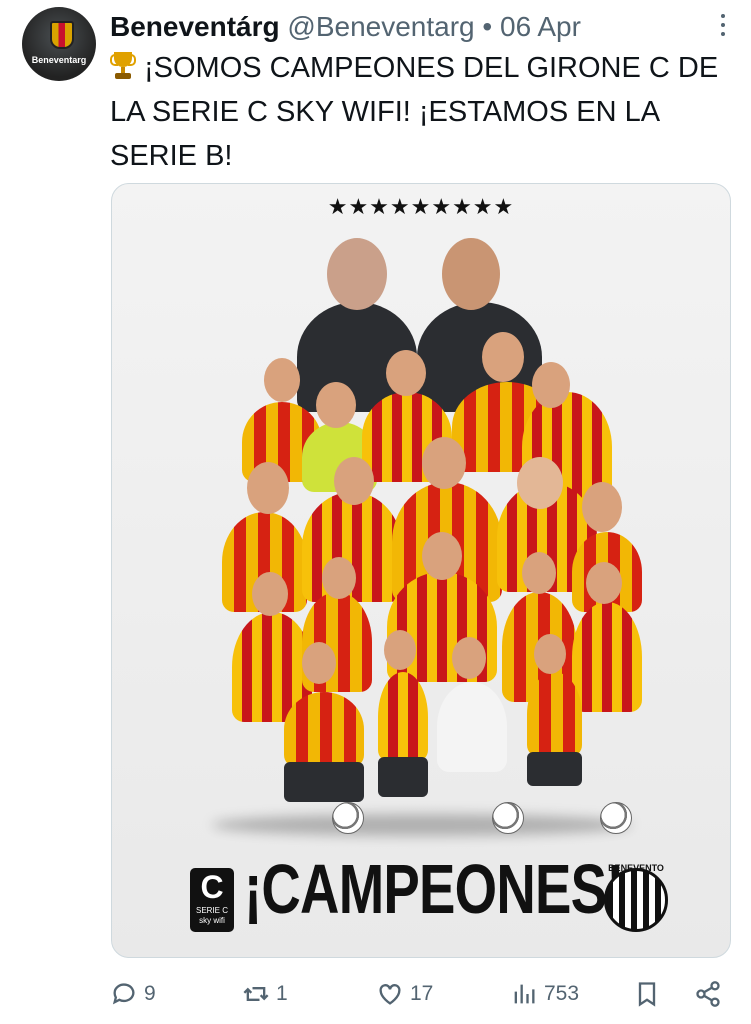 This screenshot has width=751, height=1024. I want to click on serie-c-logo: C SERIE C sky wifi, so click(212, 900).